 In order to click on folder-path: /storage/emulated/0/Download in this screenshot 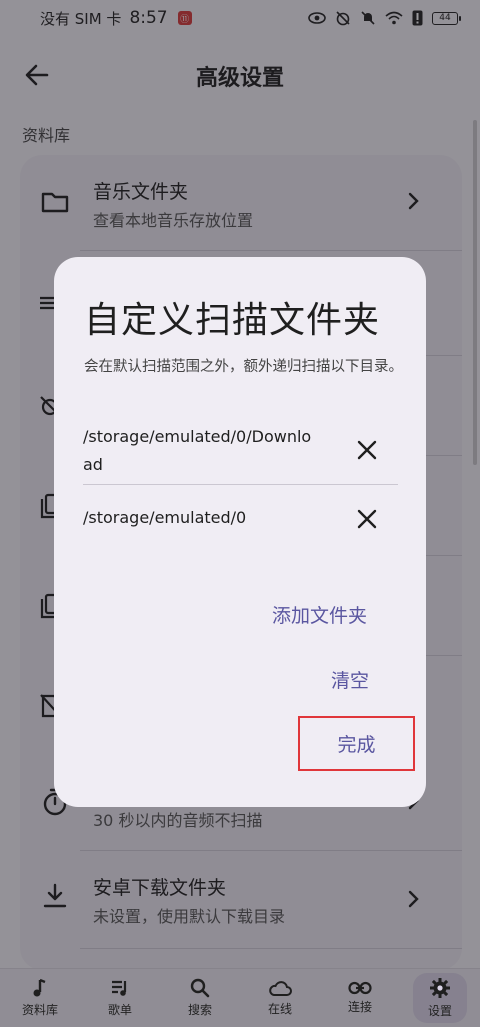, I will do `click(197, 450)`.